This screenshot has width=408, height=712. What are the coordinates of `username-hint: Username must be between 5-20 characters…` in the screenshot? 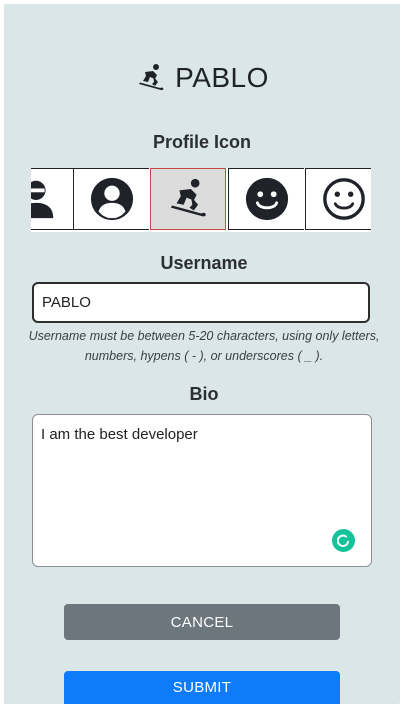 It's located at (204, 346).